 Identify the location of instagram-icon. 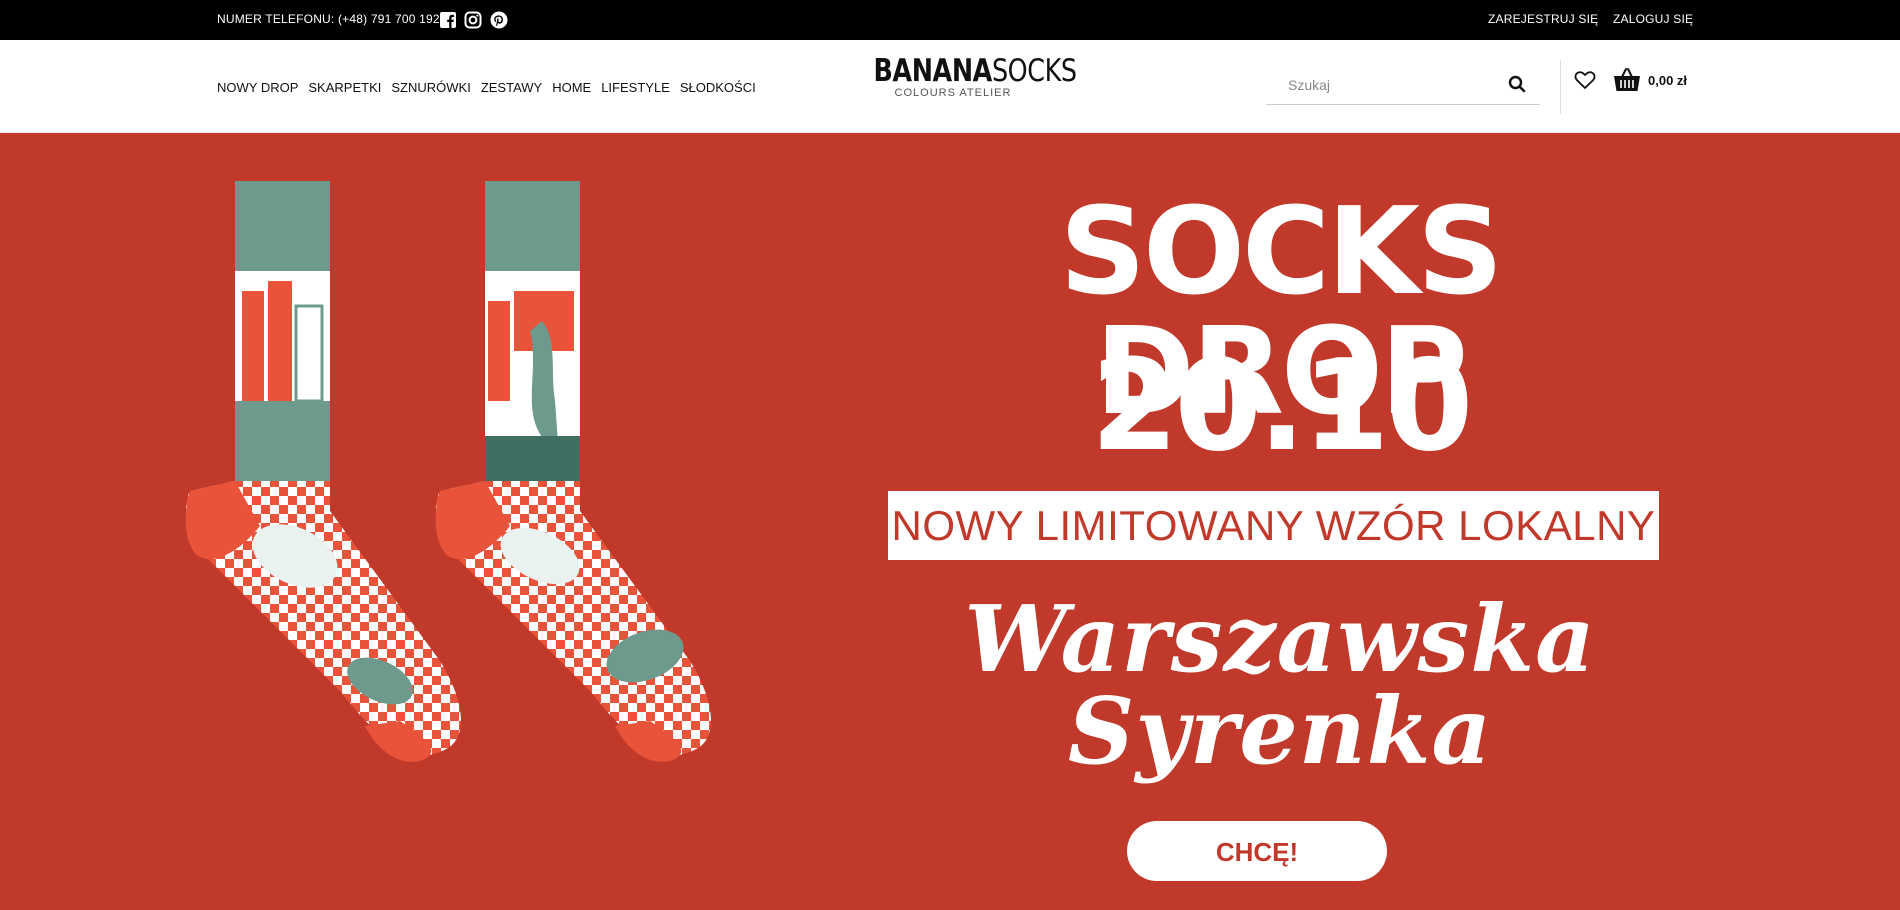
(473, 20).